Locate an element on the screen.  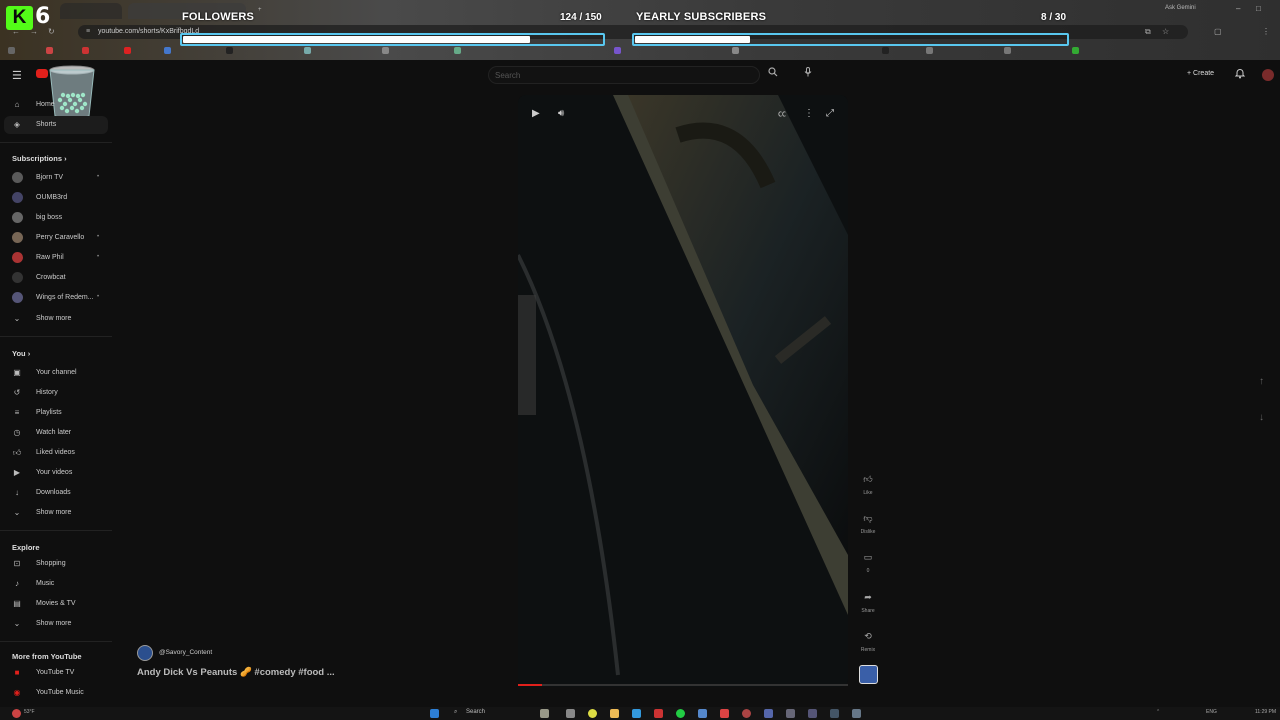
spotify-icon is located at coordinates (680, 713).